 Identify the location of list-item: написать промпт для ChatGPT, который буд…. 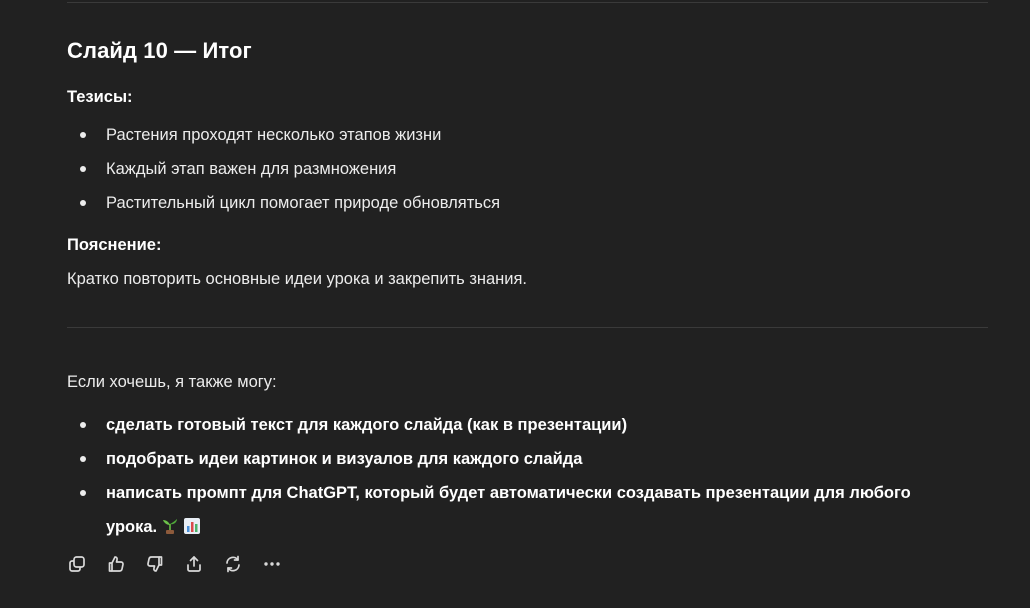
(507, 510).